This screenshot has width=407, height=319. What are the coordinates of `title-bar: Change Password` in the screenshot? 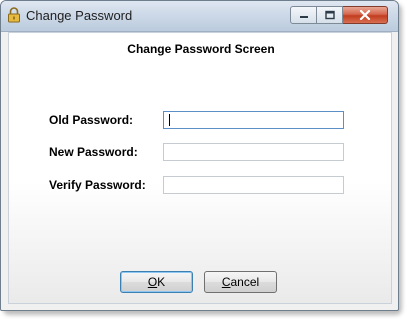 It's located at (199, 16).